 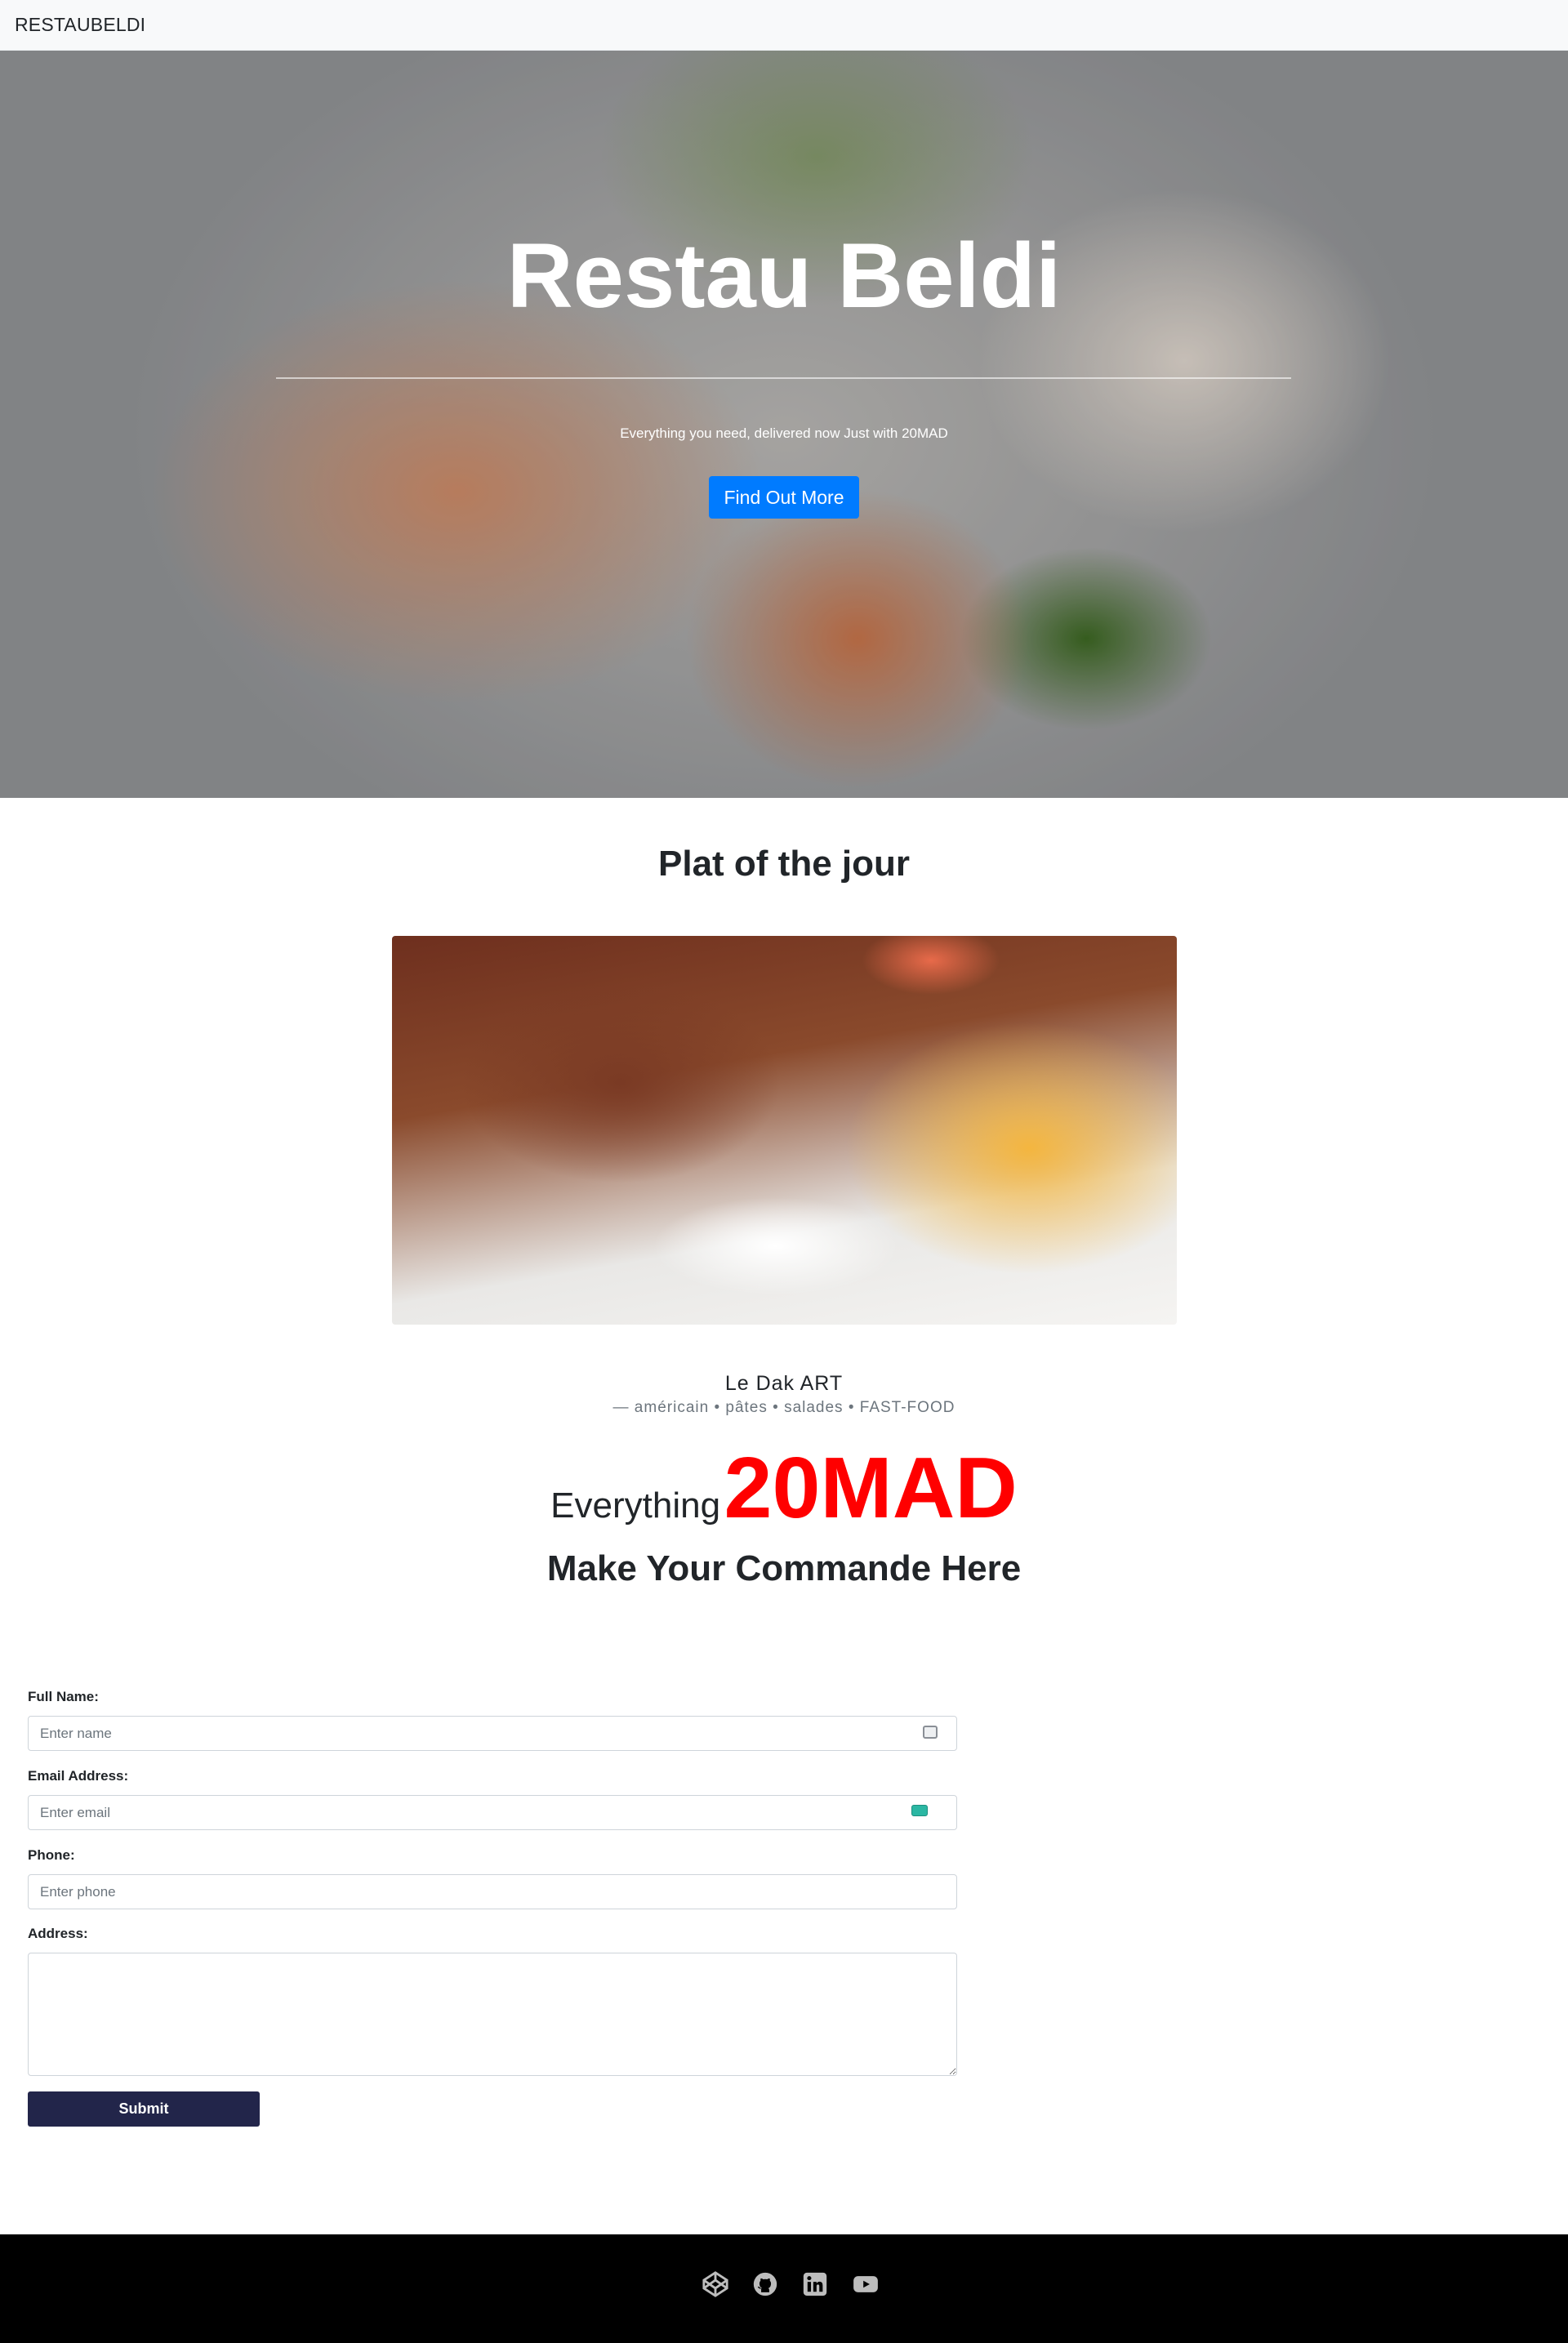 What do you see at coordinates (492, 1733) in the screenshot?
I see `full-name-input` at bounding box center [492, 1733].